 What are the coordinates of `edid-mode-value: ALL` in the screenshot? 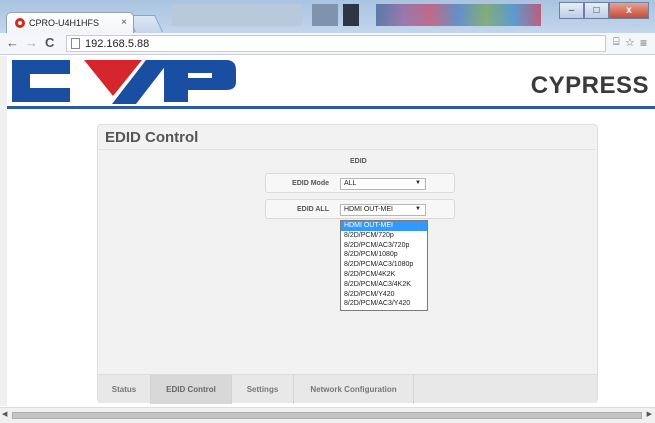 It's located at (350, 183).